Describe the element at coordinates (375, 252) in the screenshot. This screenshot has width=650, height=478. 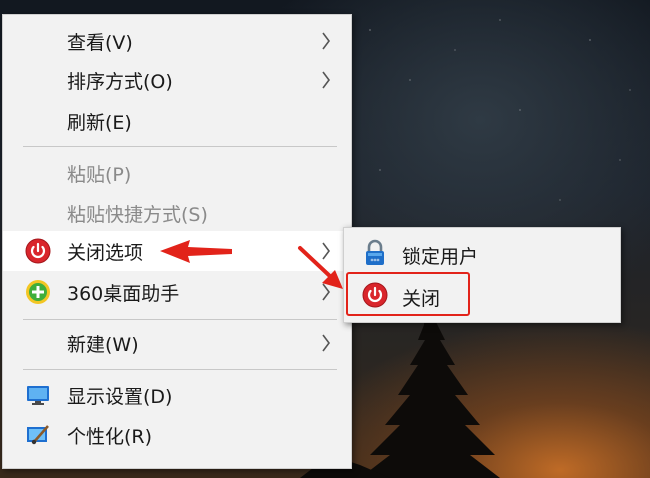
I see `lock-icon: ***` at that location.